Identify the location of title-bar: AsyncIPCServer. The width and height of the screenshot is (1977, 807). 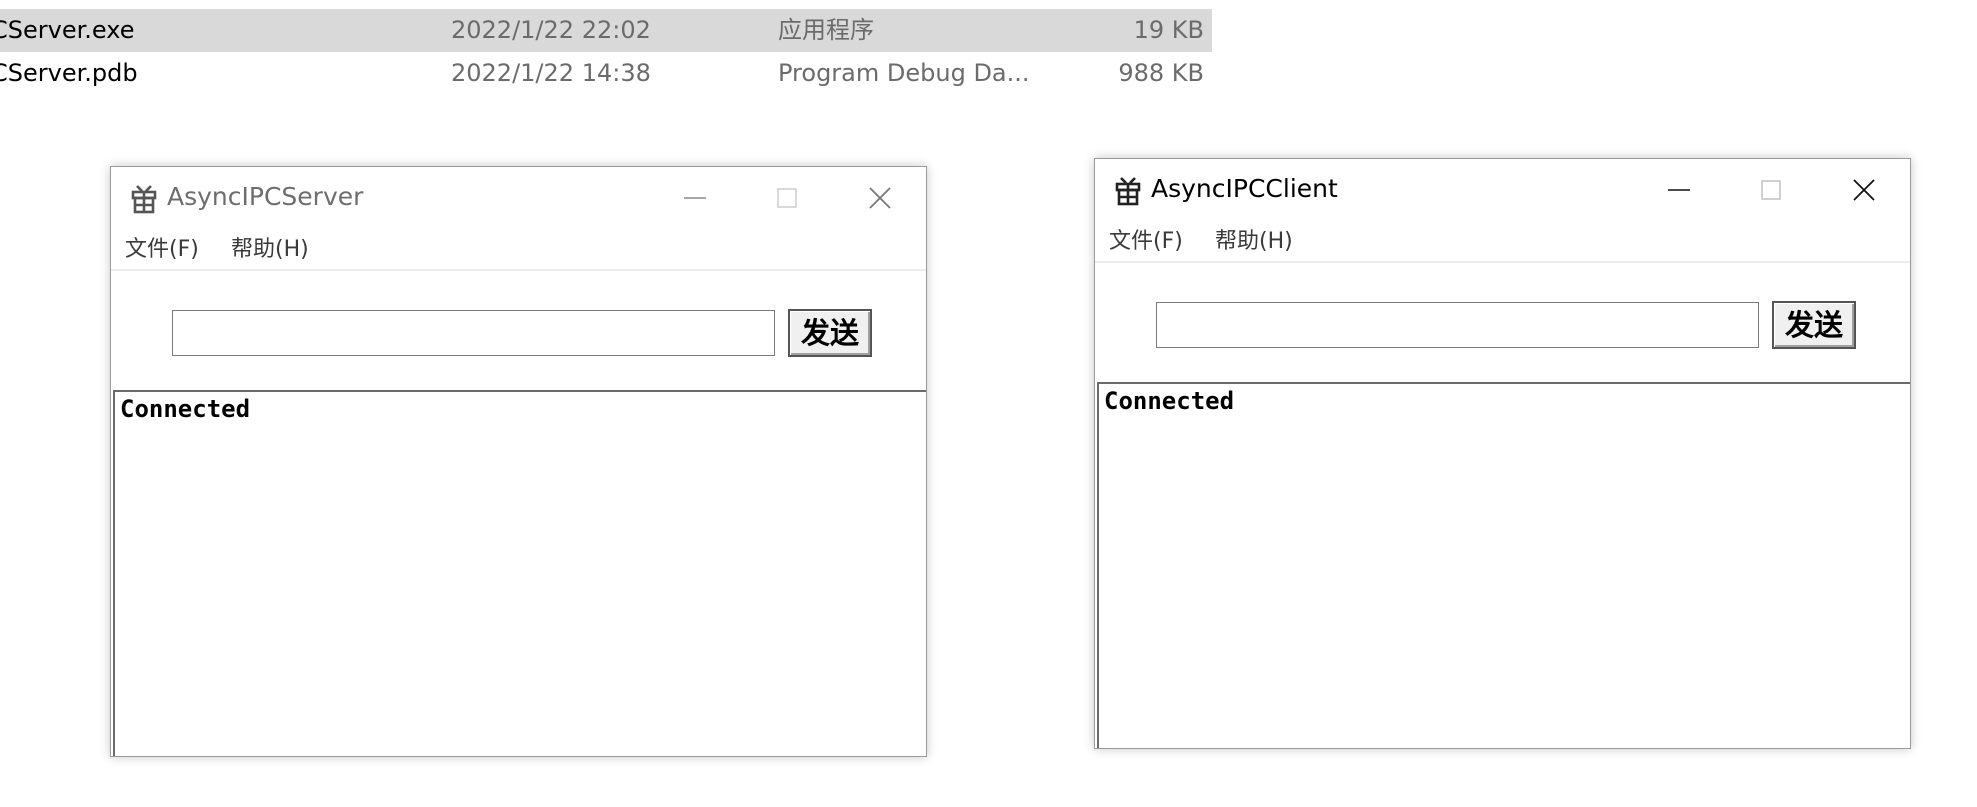
(518, 198).